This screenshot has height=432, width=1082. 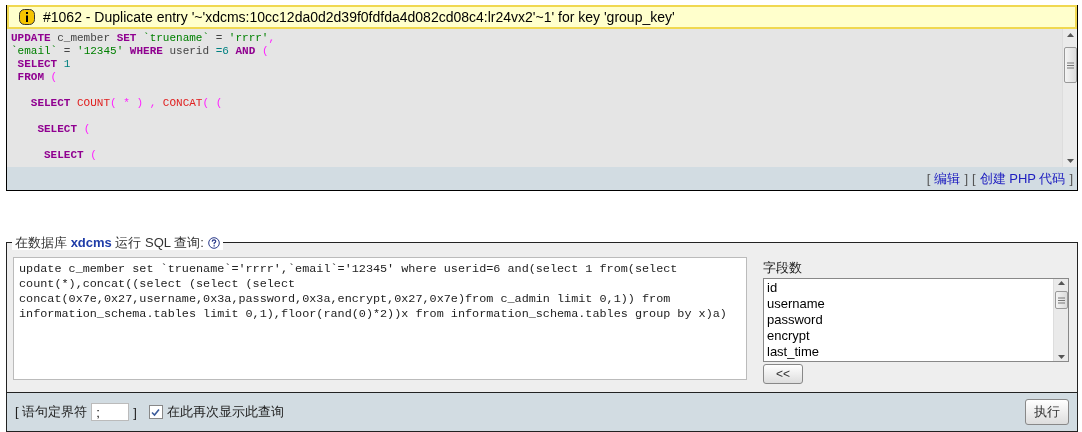 What do you see at coordinates (783, 268) in the screenshot?
I see `fields-label: 字段数` at bounding box center [783, 268].